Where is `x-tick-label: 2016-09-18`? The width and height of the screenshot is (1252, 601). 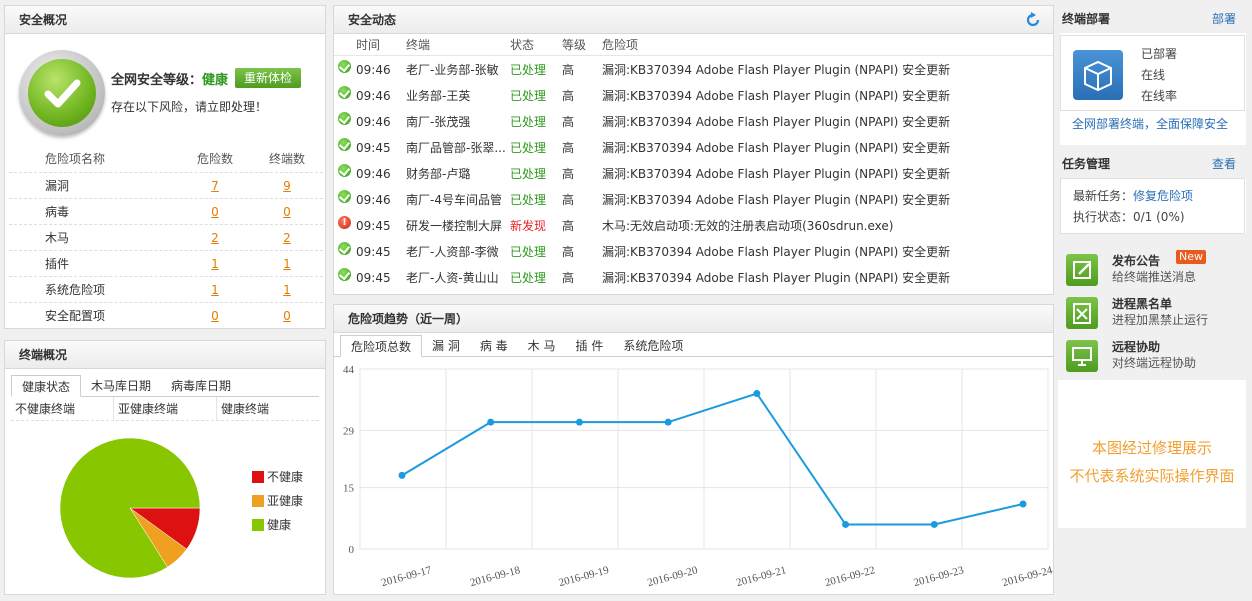 x-tick-label: 2016-09-18 is located at coordinates (495, 576).